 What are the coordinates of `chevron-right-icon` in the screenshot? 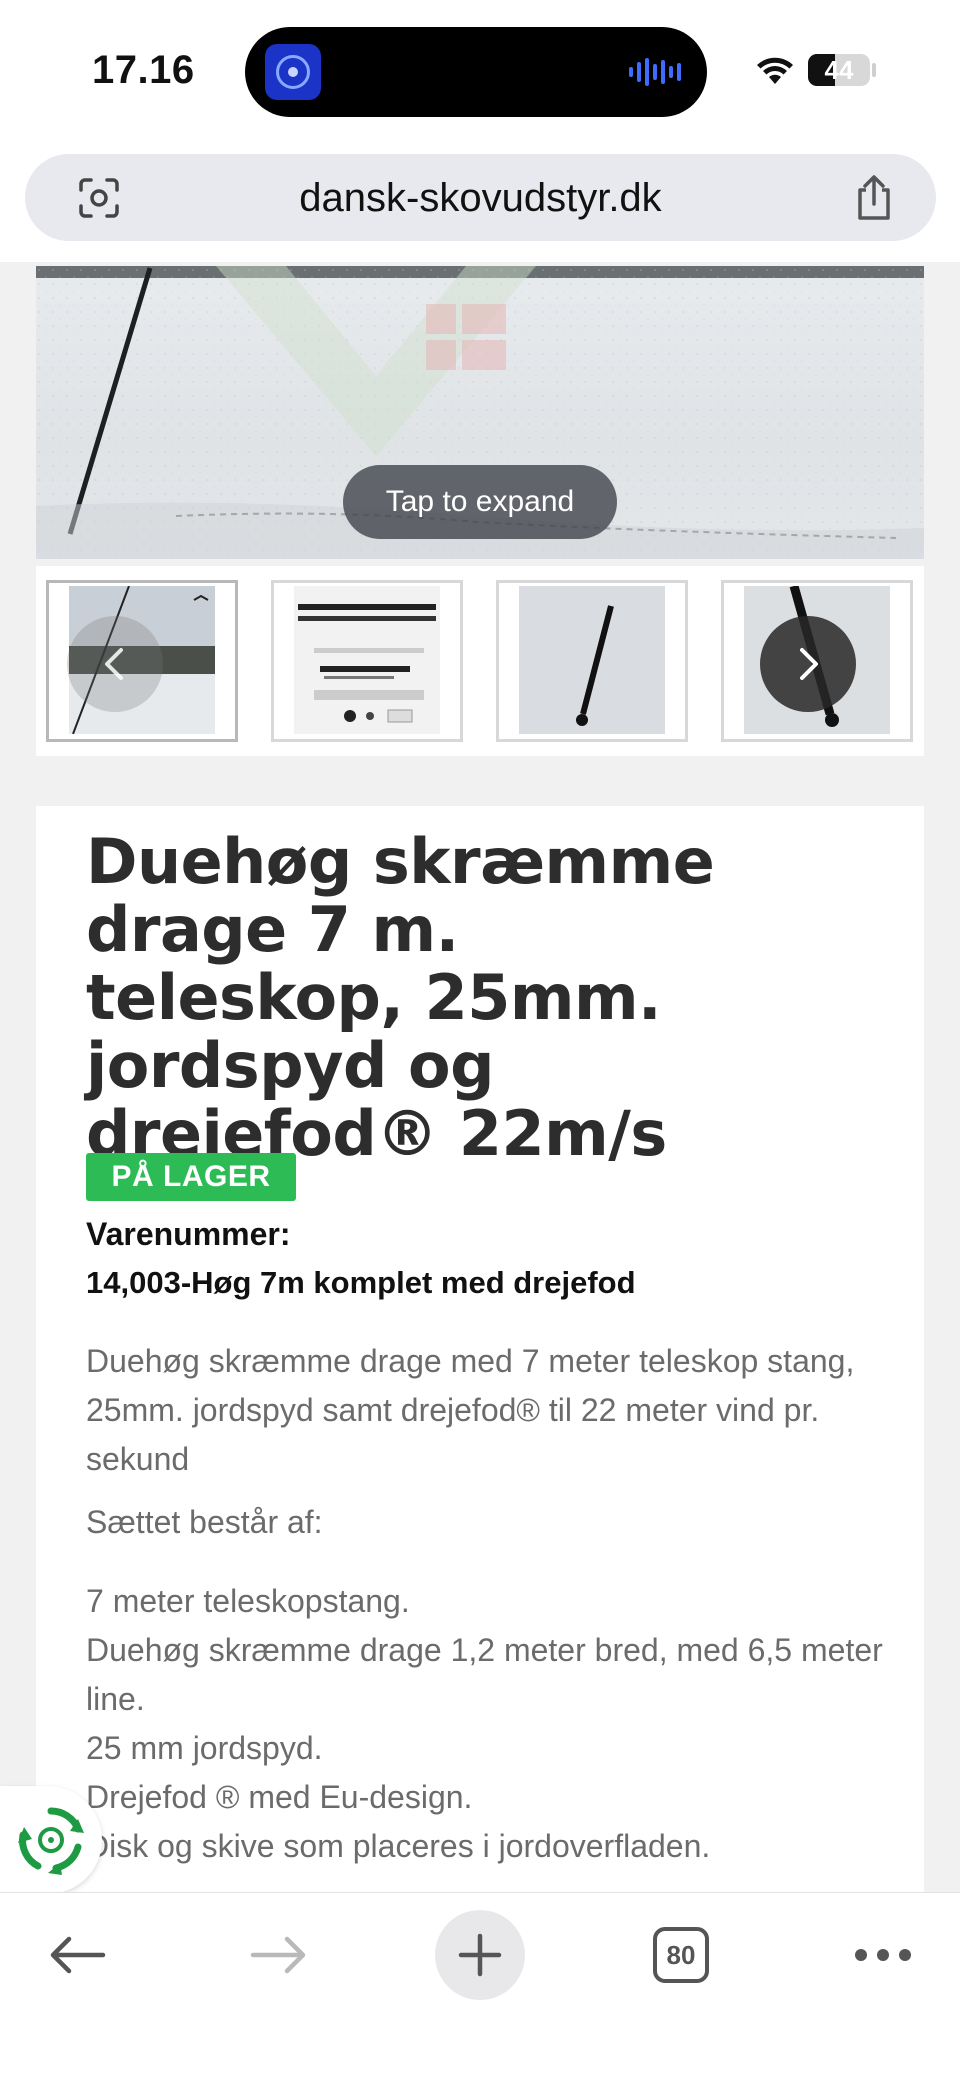 It's located at (809, 664).